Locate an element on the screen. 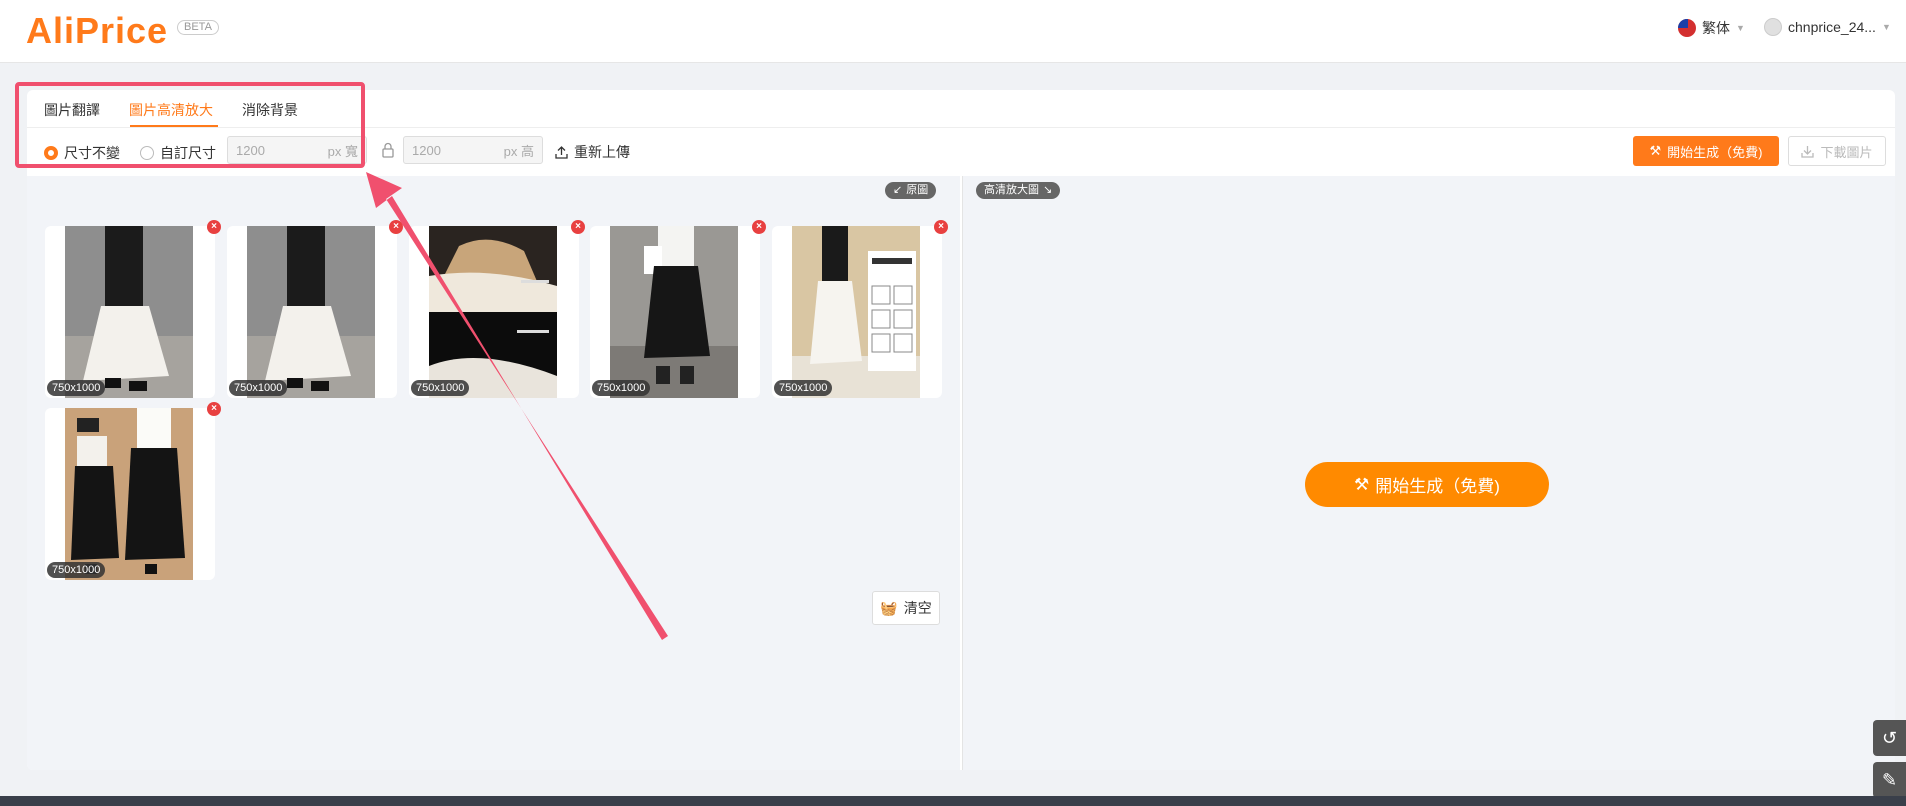  generate-button: ⚒ 開始生成（免費) is located at coordinates (1706, 151).